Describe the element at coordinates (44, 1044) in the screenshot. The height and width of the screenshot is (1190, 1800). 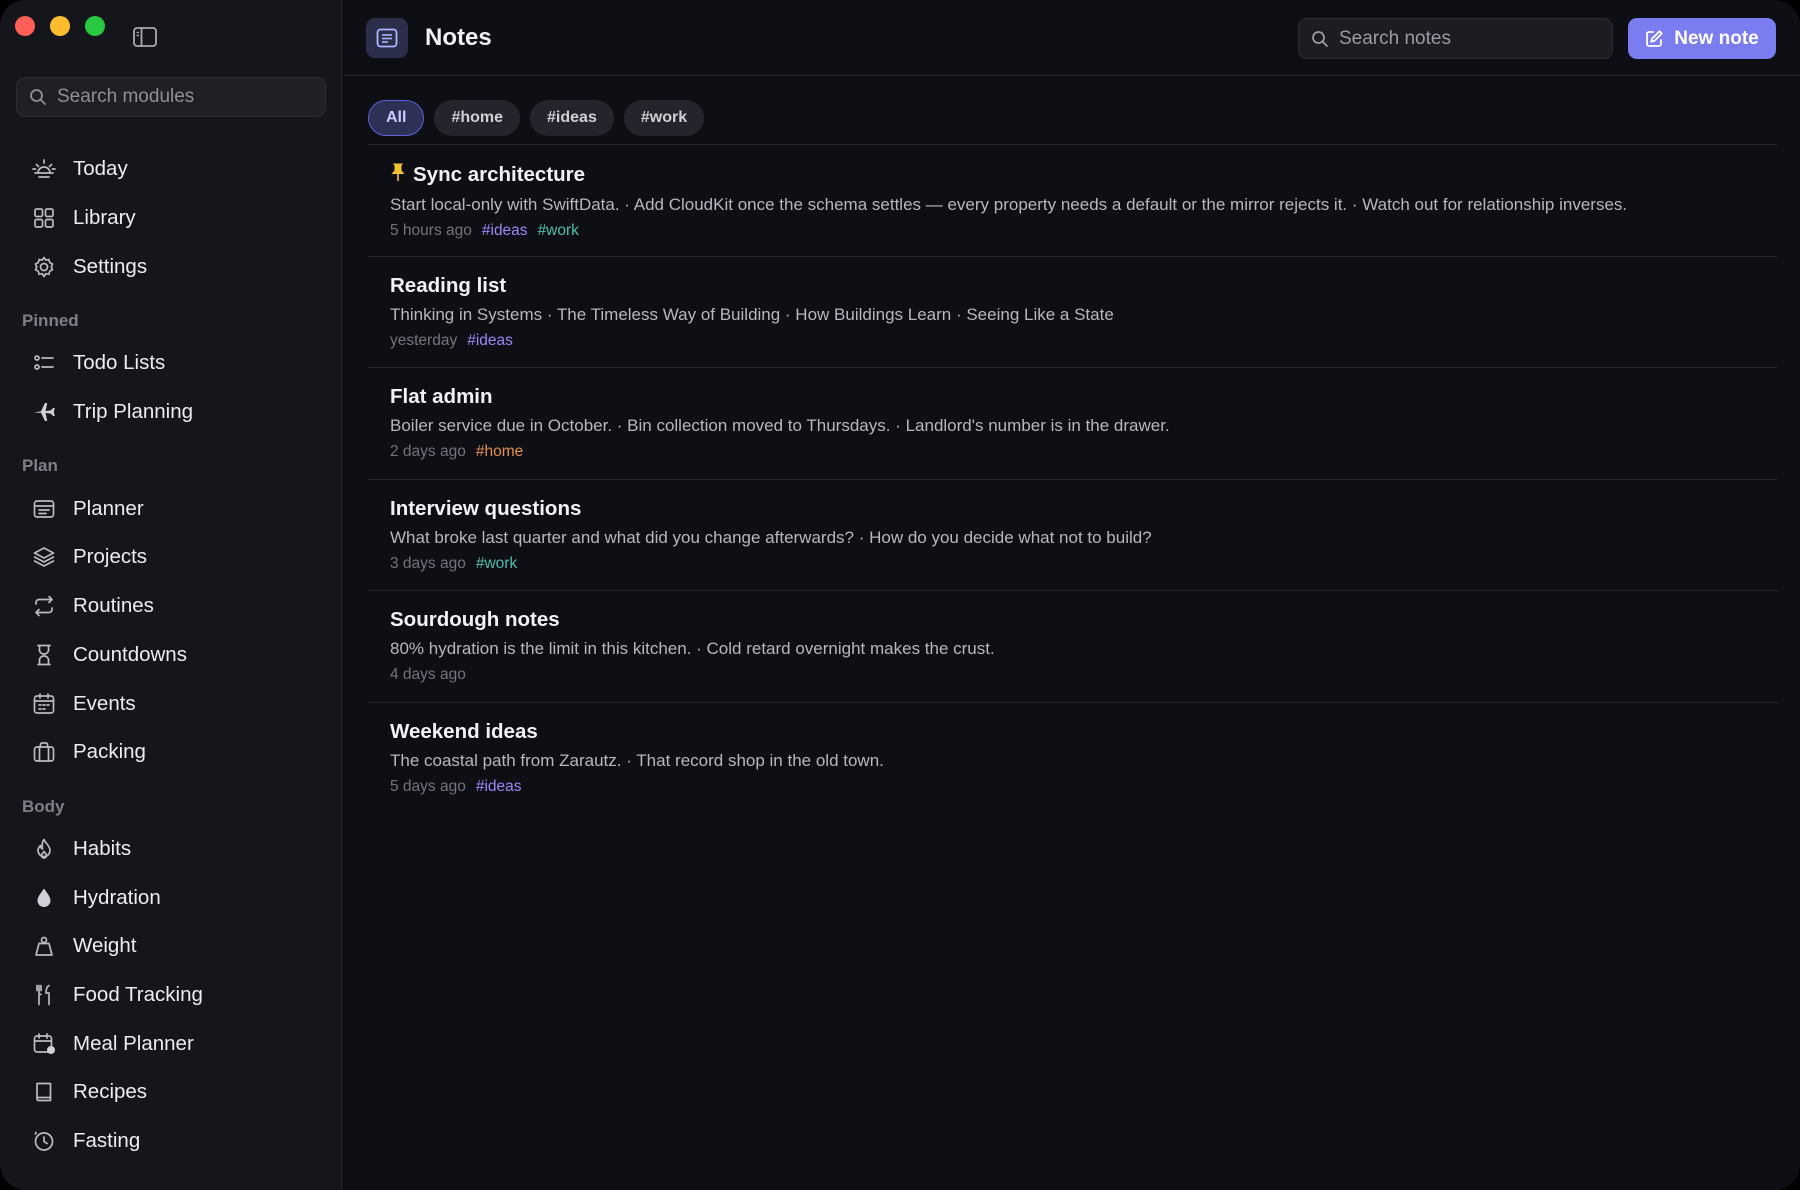
I see `meal-calendar-icon` at that location.